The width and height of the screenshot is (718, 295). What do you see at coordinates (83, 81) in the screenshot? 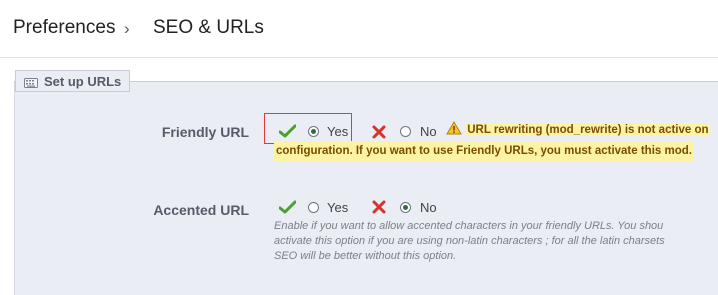
I see `legend-label: Set up URLs` at bounding box center [83, 81].